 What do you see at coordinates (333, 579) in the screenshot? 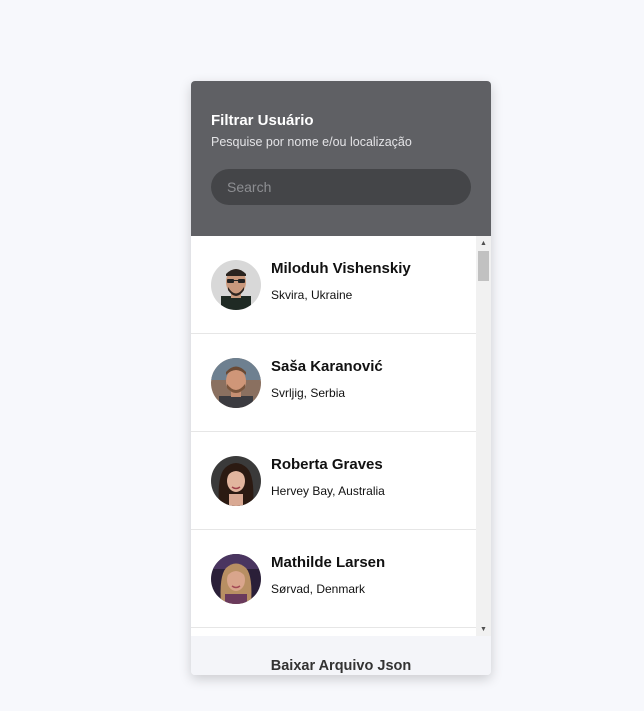
I see `user-list-item: Mathilde Larsen Sørvad, Denmark` at bounding box center [333, 579].